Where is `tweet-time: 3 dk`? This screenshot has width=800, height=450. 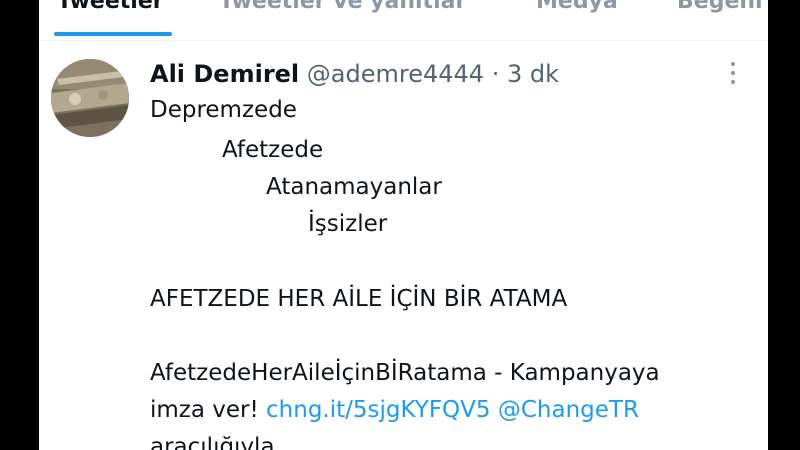 tweet-time: 3 dk is located at coordinates (533, 74).